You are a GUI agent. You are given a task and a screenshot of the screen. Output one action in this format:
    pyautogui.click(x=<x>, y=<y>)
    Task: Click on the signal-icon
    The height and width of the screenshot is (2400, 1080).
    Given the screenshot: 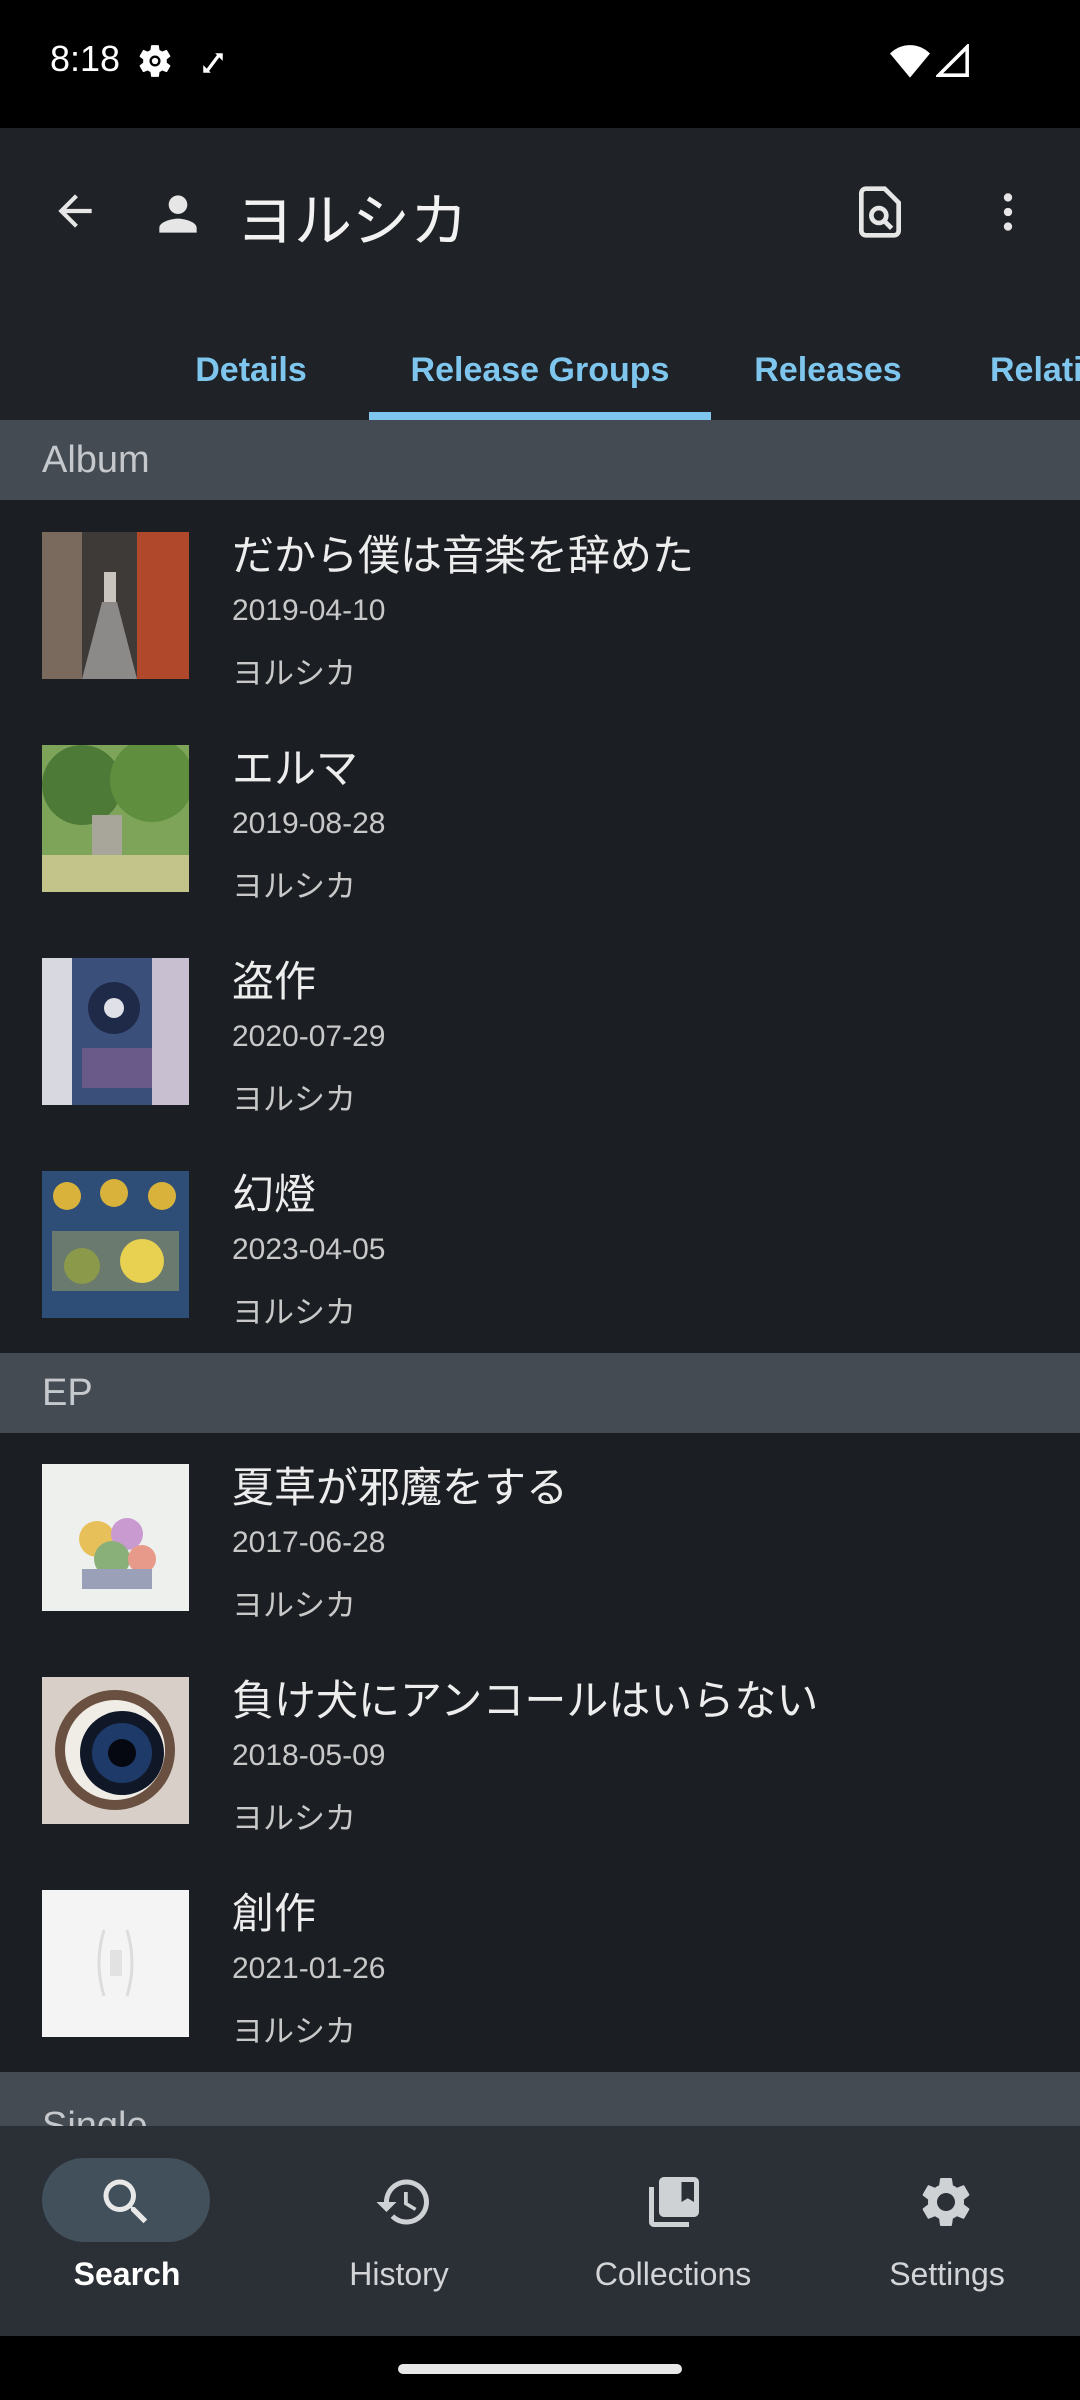 What is the action you would take?
    pyautogui.click(x=952, y=60)
    